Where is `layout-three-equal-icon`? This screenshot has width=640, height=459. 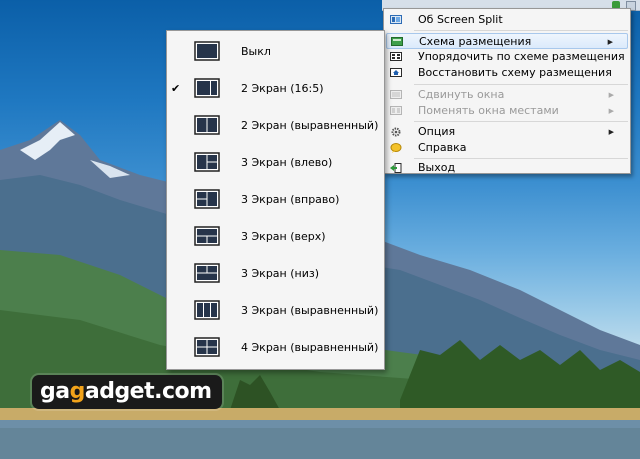
layout-three-equal-icon is located at coordinates (207, 310).